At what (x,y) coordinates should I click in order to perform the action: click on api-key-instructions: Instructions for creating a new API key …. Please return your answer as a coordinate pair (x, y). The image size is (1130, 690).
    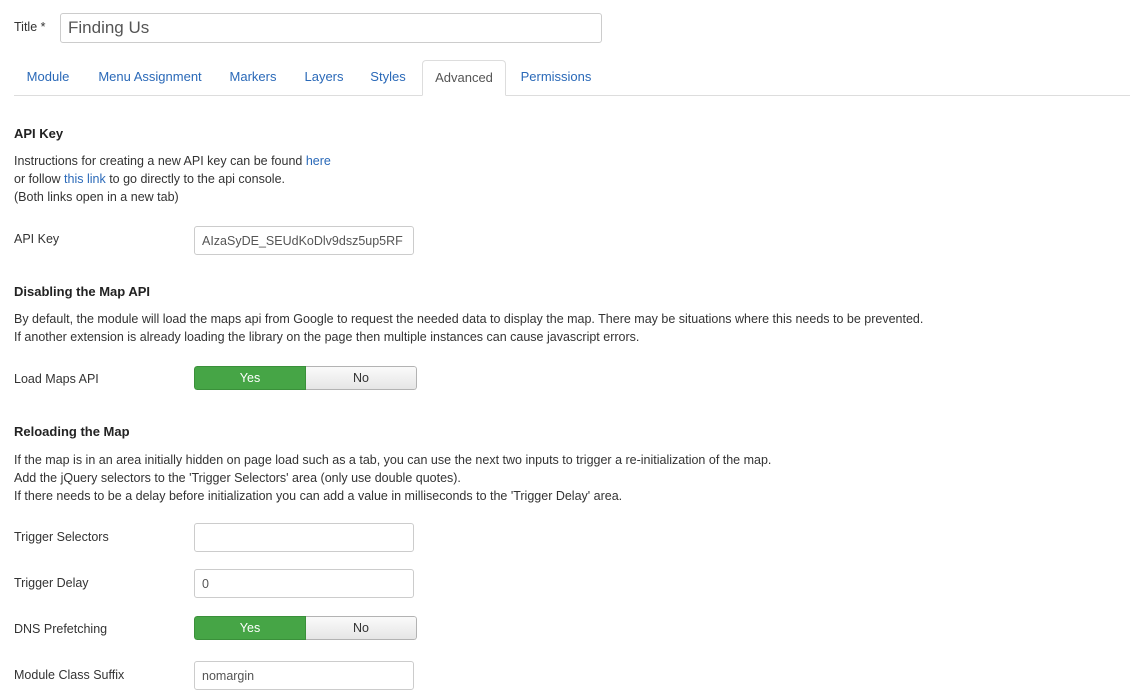
    Looking at the image, I should click on (314, 179).